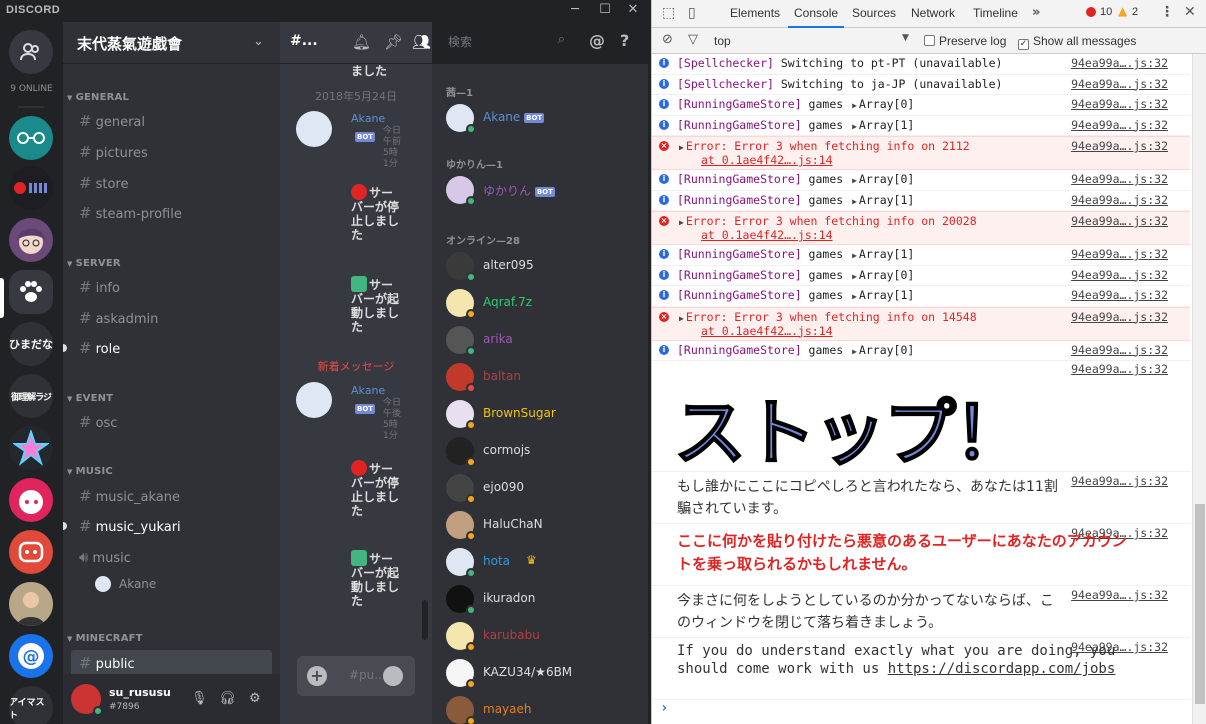 Image resolution: width=1206 pixels, height=724 pixels. Describe the element at coordinates (90, 398) in the screenshot. I see `category-event: ▼ EVENT` at that location.